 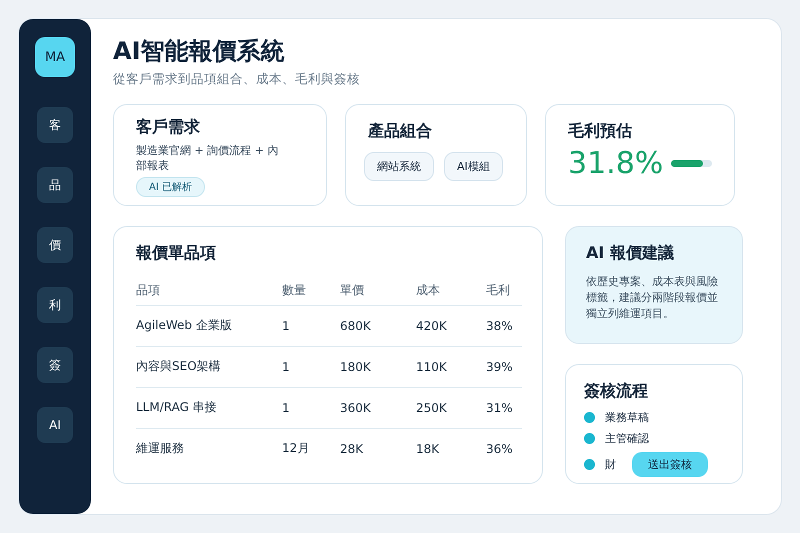 What do you see at coordinates (209, 448) in the screenshot?
I see `table-cell: 維運服務` at bounding box center [209, 448].